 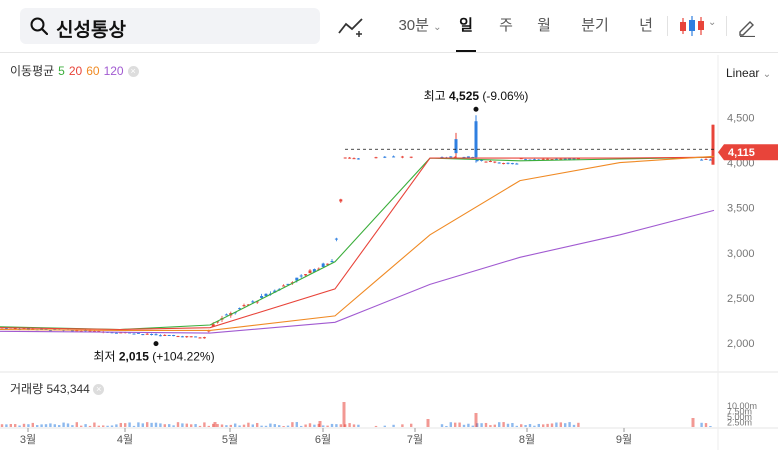 I want to click on low-annotation-value: 2,015, so click(x=133, y=357).